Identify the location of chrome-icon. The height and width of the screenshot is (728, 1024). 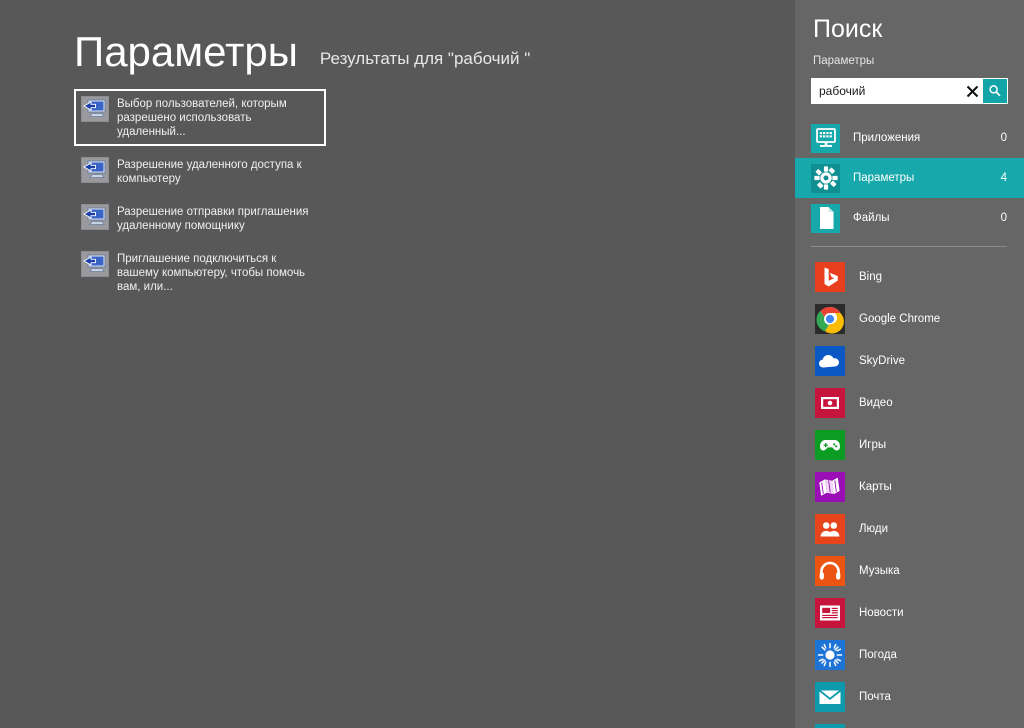
(830, 319).